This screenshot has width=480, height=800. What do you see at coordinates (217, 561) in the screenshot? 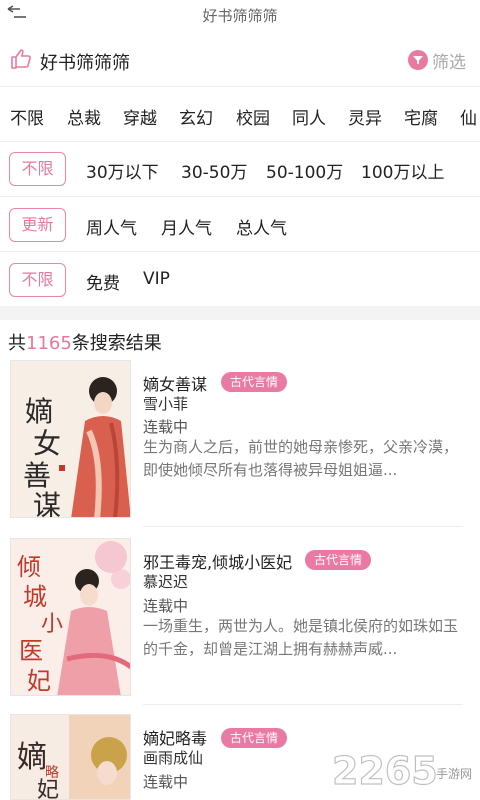
I see `book-title: 邪王毒宠,倾城小医妃` at bounding box center [217, 561].